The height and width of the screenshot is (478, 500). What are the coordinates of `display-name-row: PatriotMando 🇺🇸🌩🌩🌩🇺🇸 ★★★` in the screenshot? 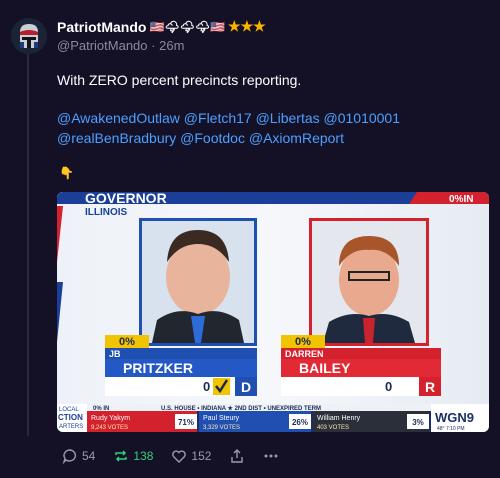 It's located at (161, 26).